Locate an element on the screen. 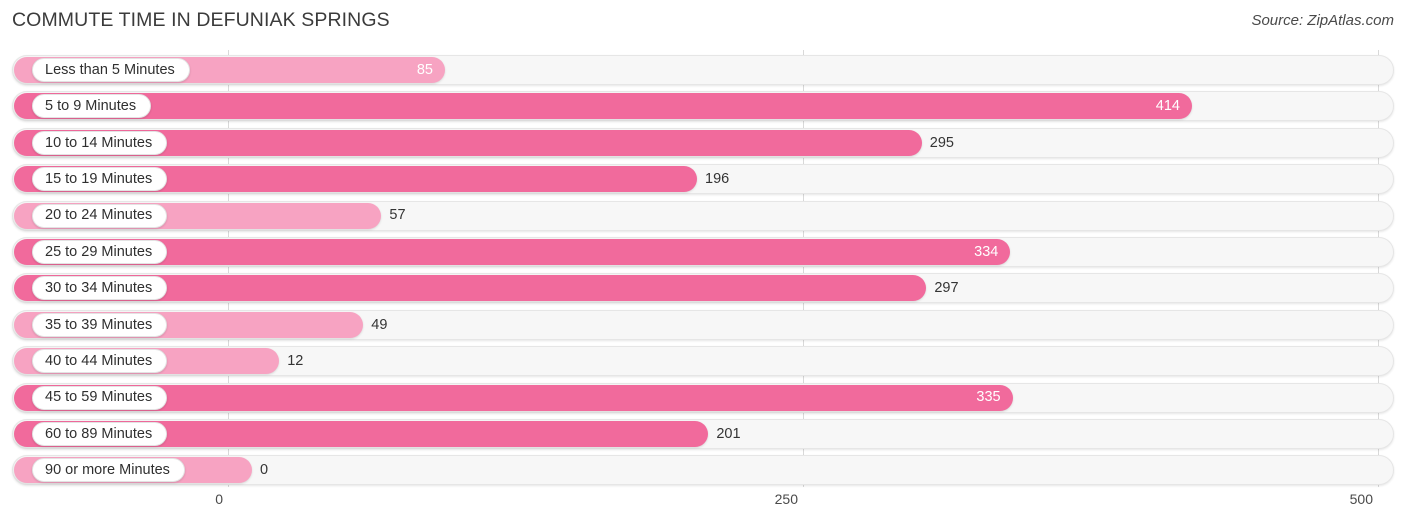  bar-category-label-text: 45 to 59 Minutes is located at coordinates (99, 397).